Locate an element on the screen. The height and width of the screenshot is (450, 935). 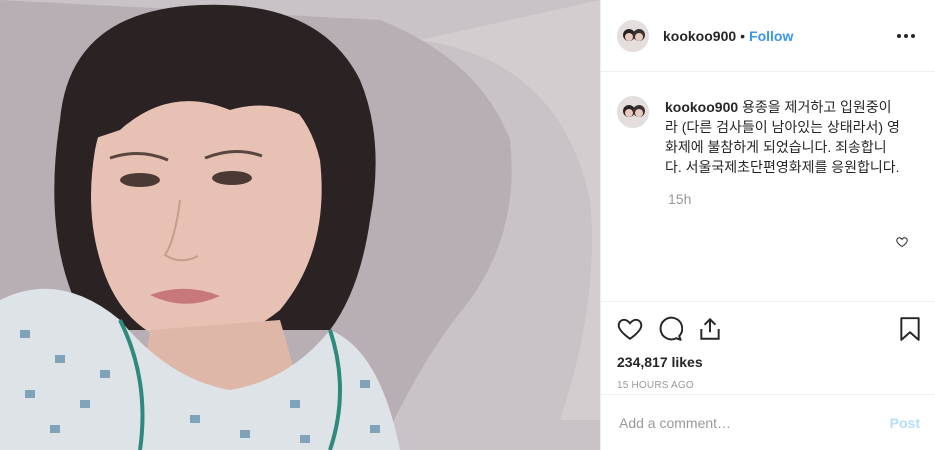
post-header: kookoo900 • Follow is located at coordinates (768, 36).